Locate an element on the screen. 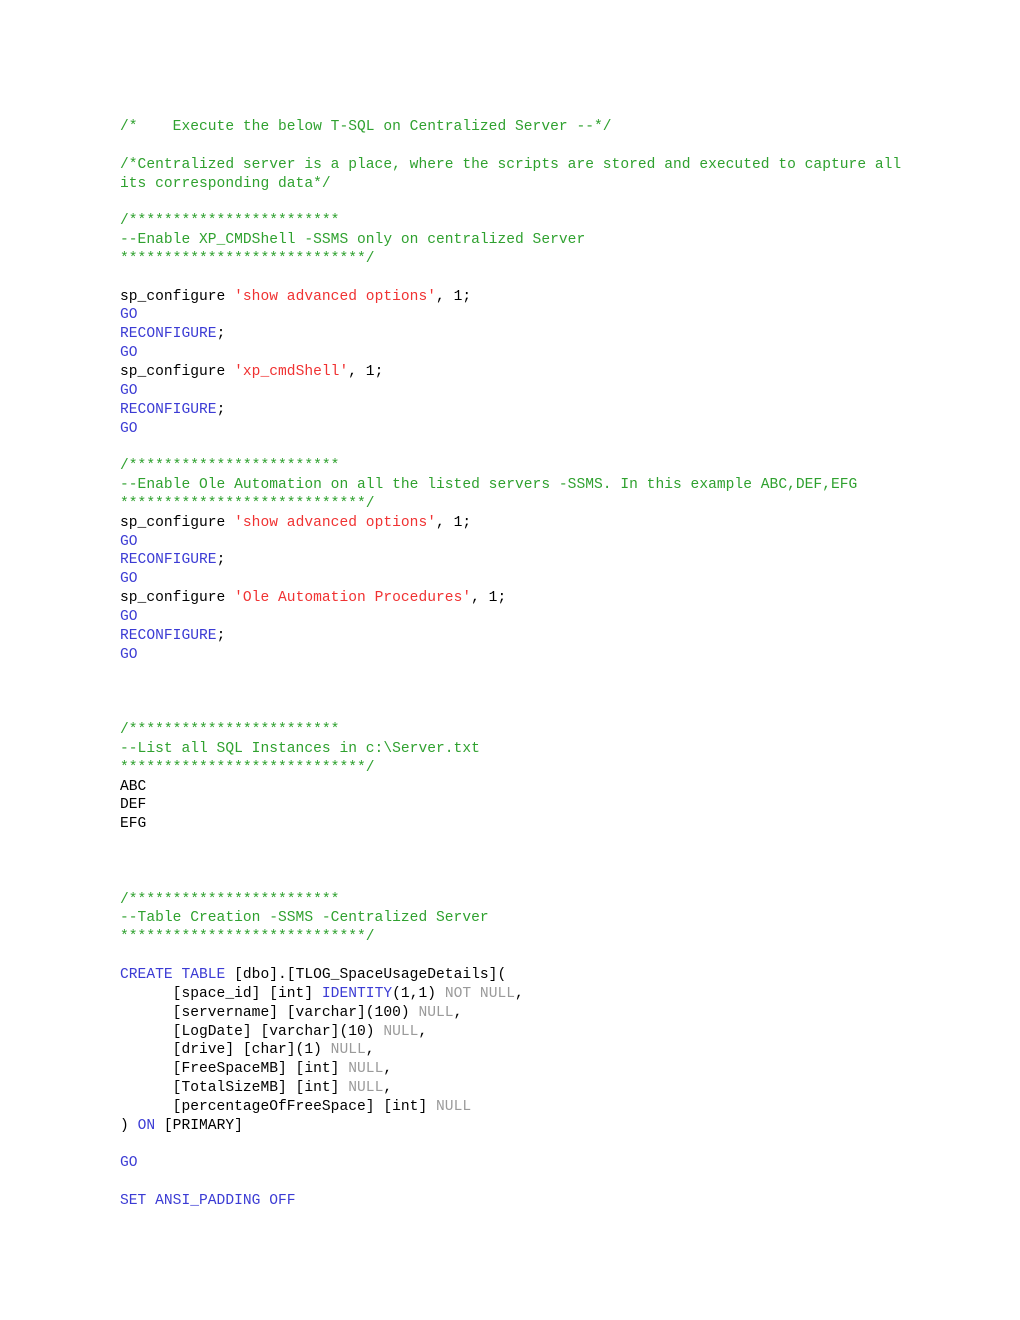 This screenshot has height=1320, width=1020. code-token-plain: [PRIMARY] is located at coordinates (199, 1125).